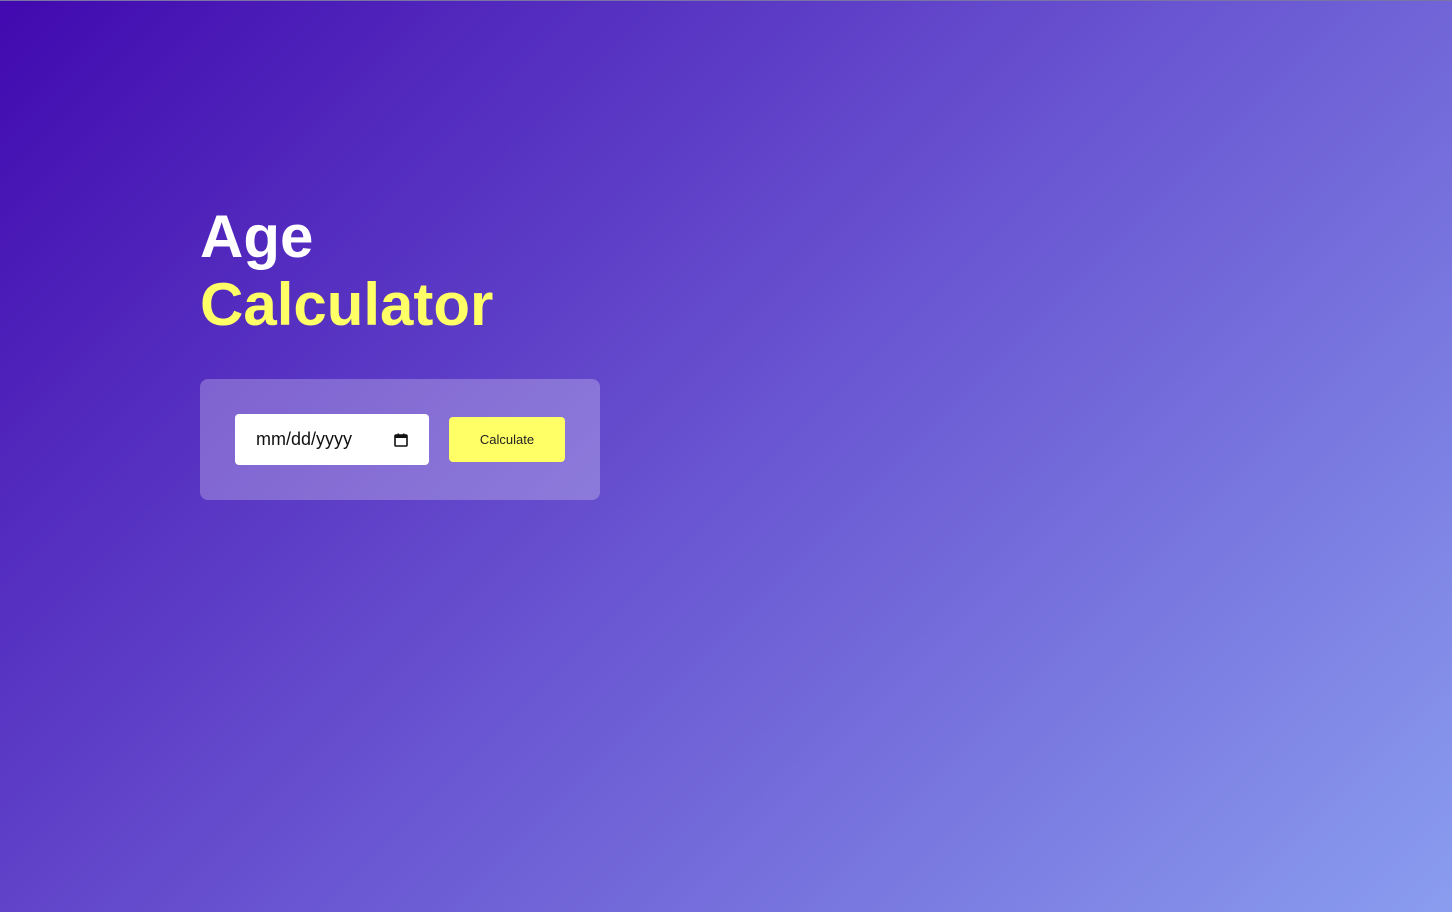 The height and width of the screenshot is (912, 1452). Describe the element at coordinates (507, 439) in the screenshot. I see `calculate-button: Calculate` at that location.